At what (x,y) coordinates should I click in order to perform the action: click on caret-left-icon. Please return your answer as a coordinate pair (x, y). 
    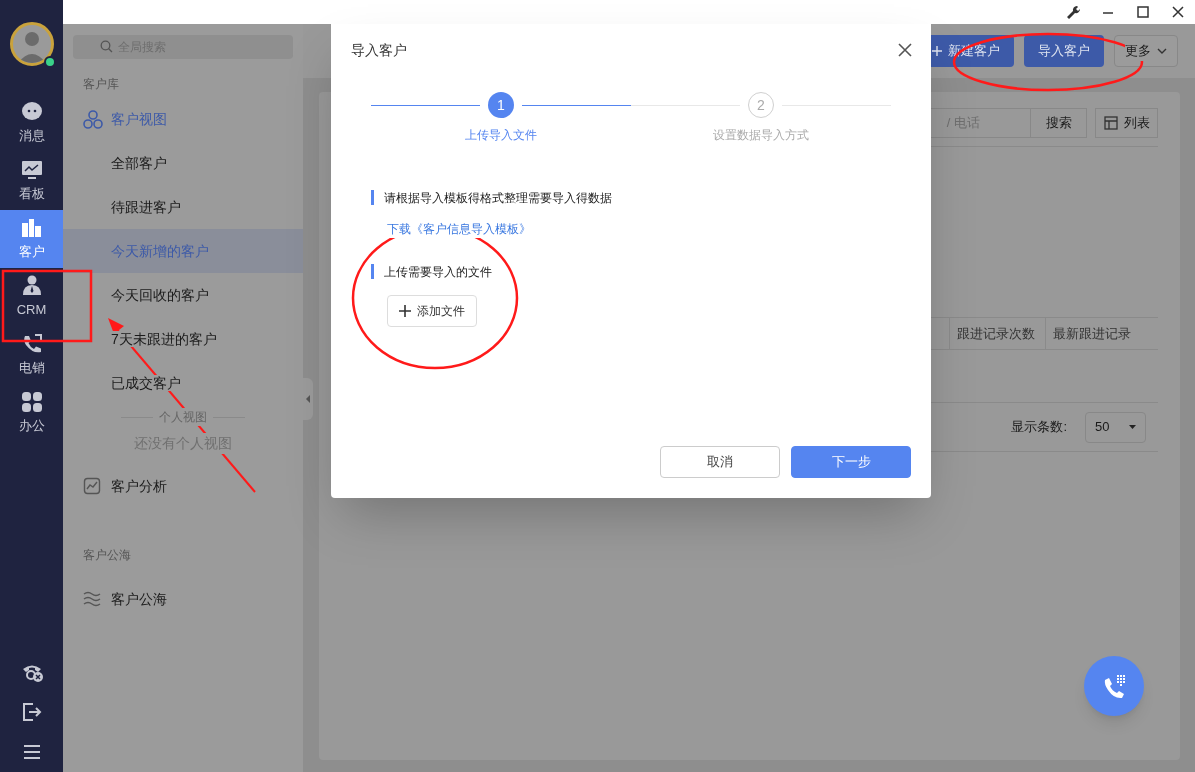
    Looking at the image, I should click on (308, 399).